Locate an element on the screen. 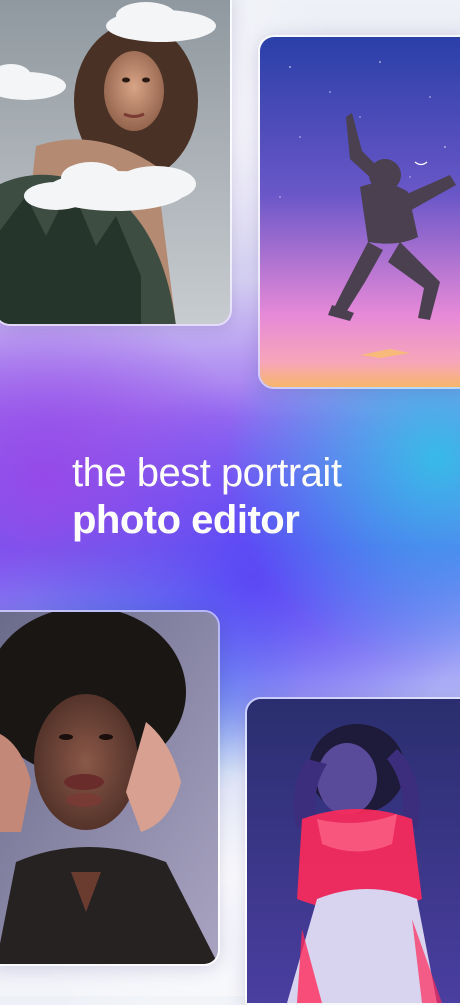  portrait-neon-image is located at coordinates (353, 851).